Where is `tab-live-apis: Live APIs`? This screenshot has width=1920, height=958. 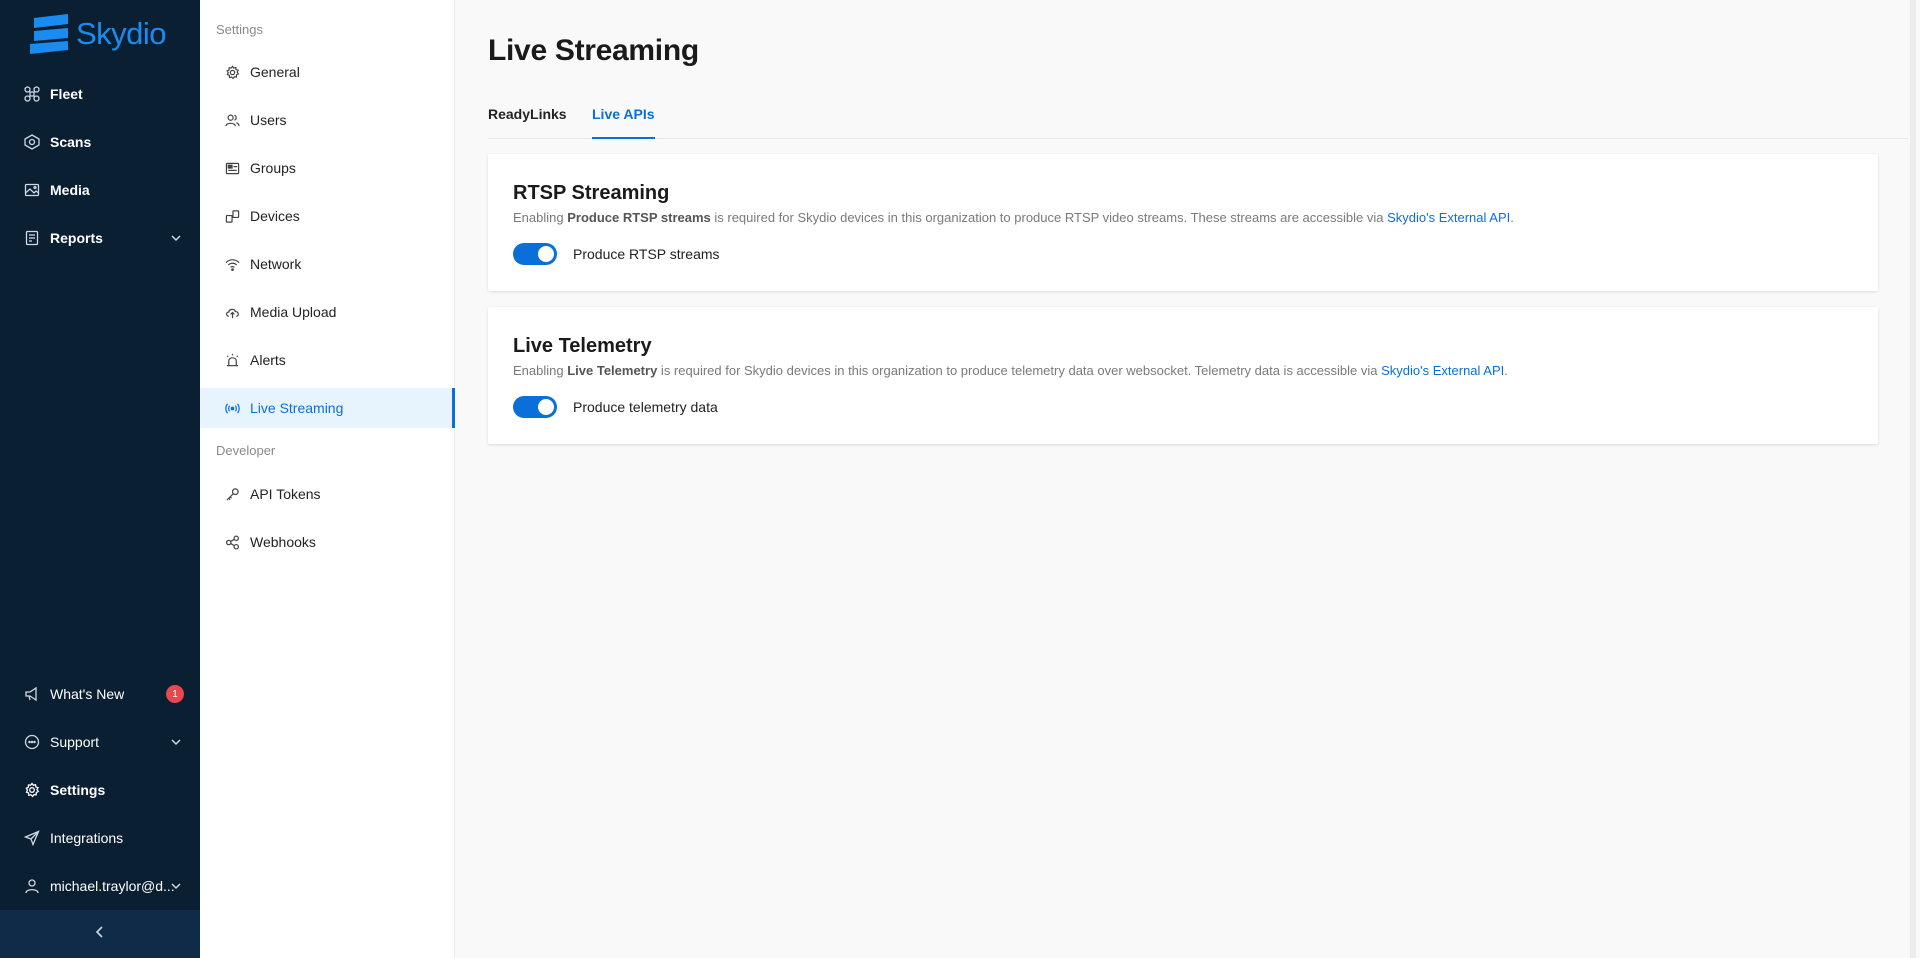
tab-live-apis: Live APIs is located at coordinates (623, 122).